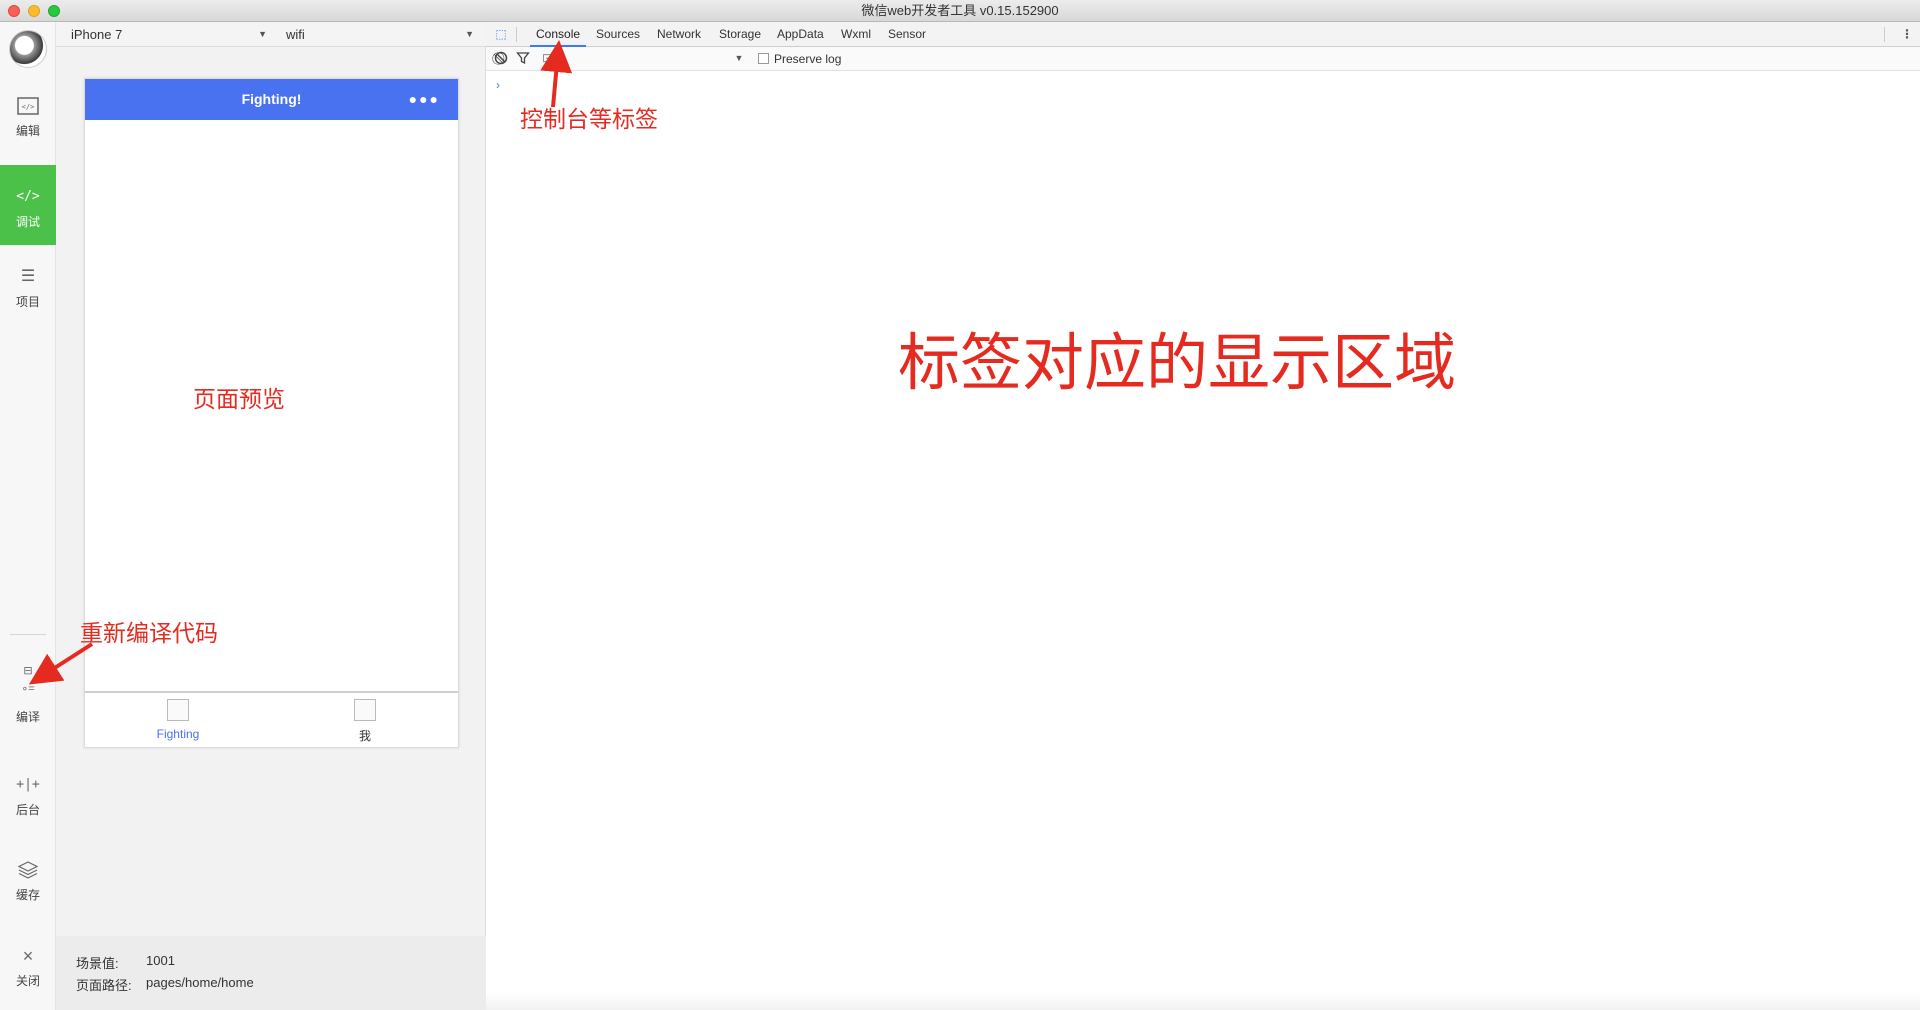 This screenshot has height=1010, width=1920. I want to click on sidebar-item-compile: ⊟ ∘= 编译, so click(28, 693).